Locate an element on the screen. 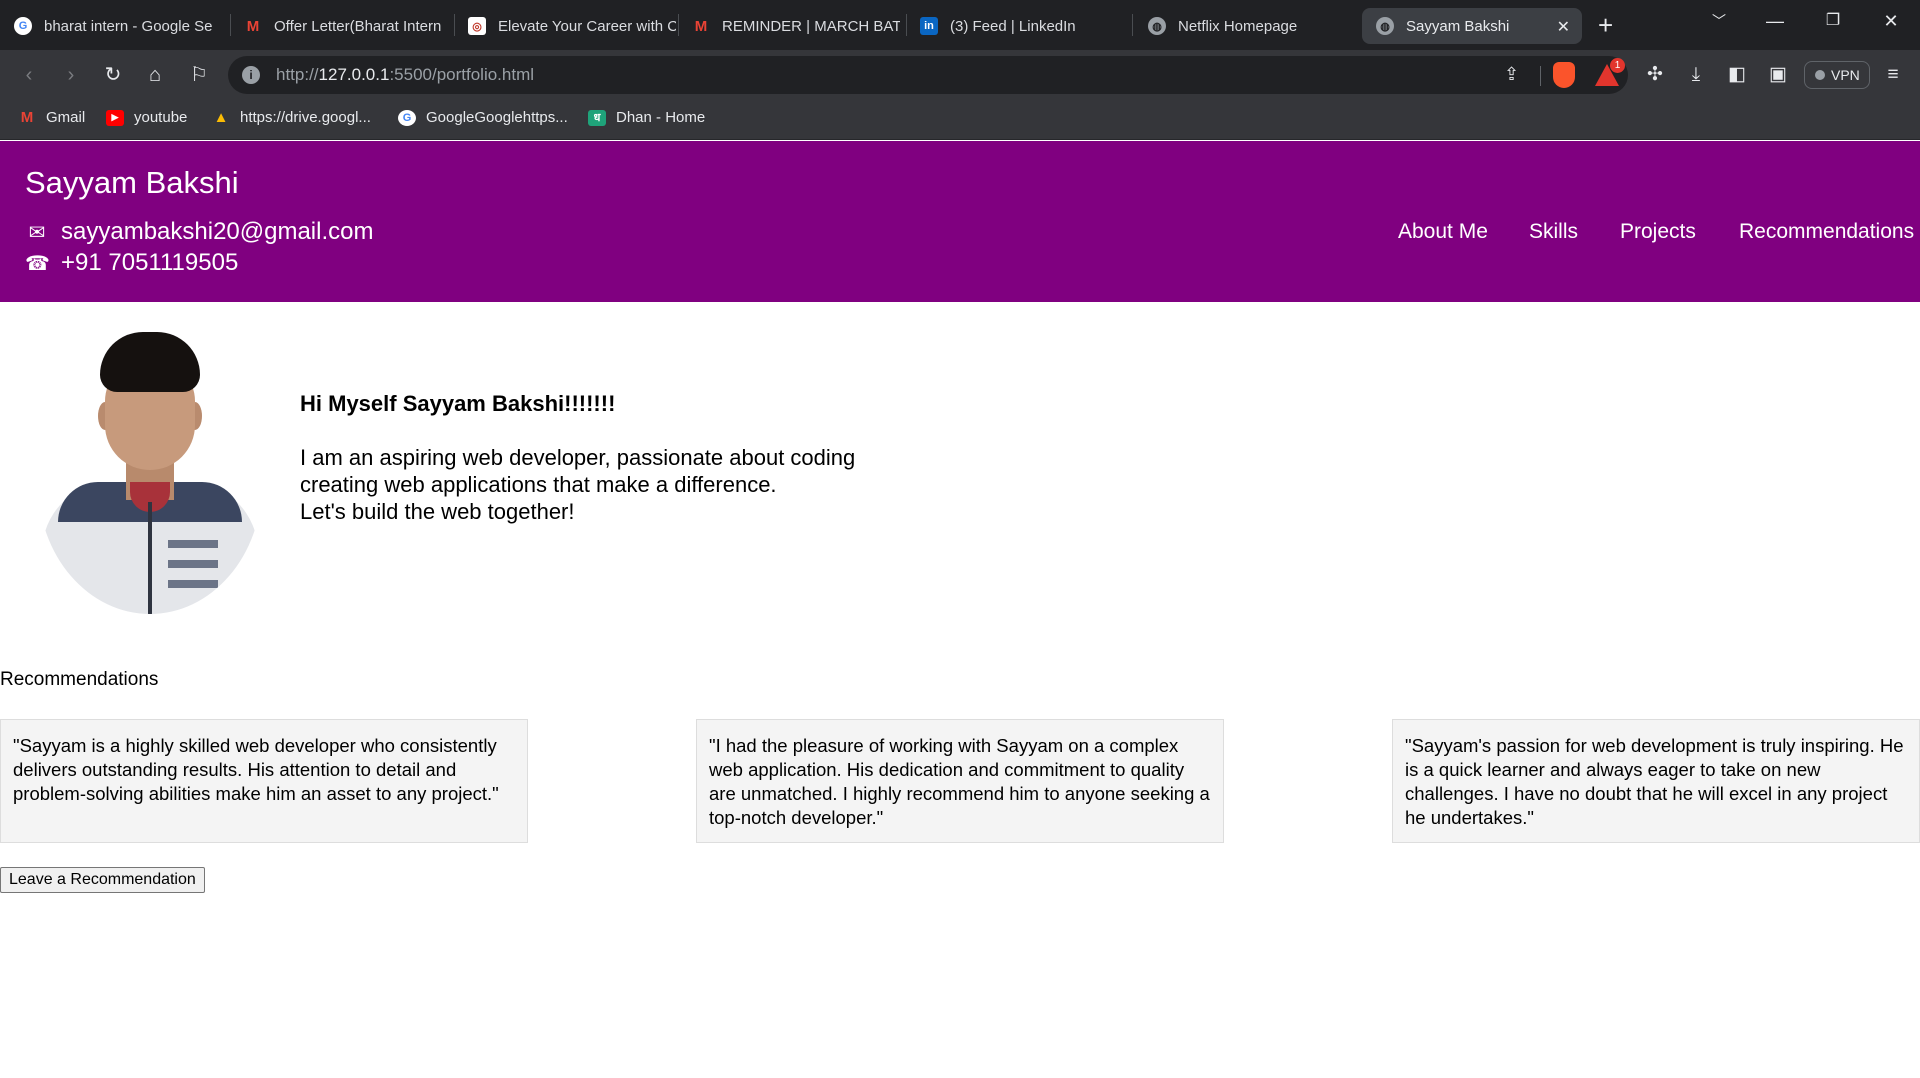 This screenshot has height=1078, width=1920. nav-about-me: About Me is located at coordinates (1443, 232).